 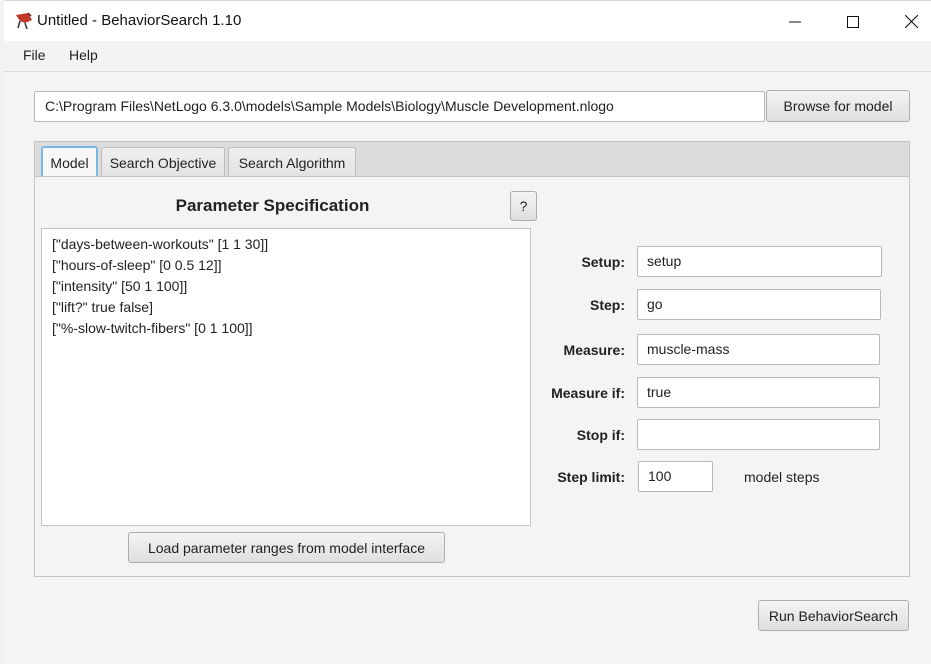 What do you see at coordinates (594, 350) in the screenshot?
I see `measure-label: Measure:` at bounding box center [594, 350].